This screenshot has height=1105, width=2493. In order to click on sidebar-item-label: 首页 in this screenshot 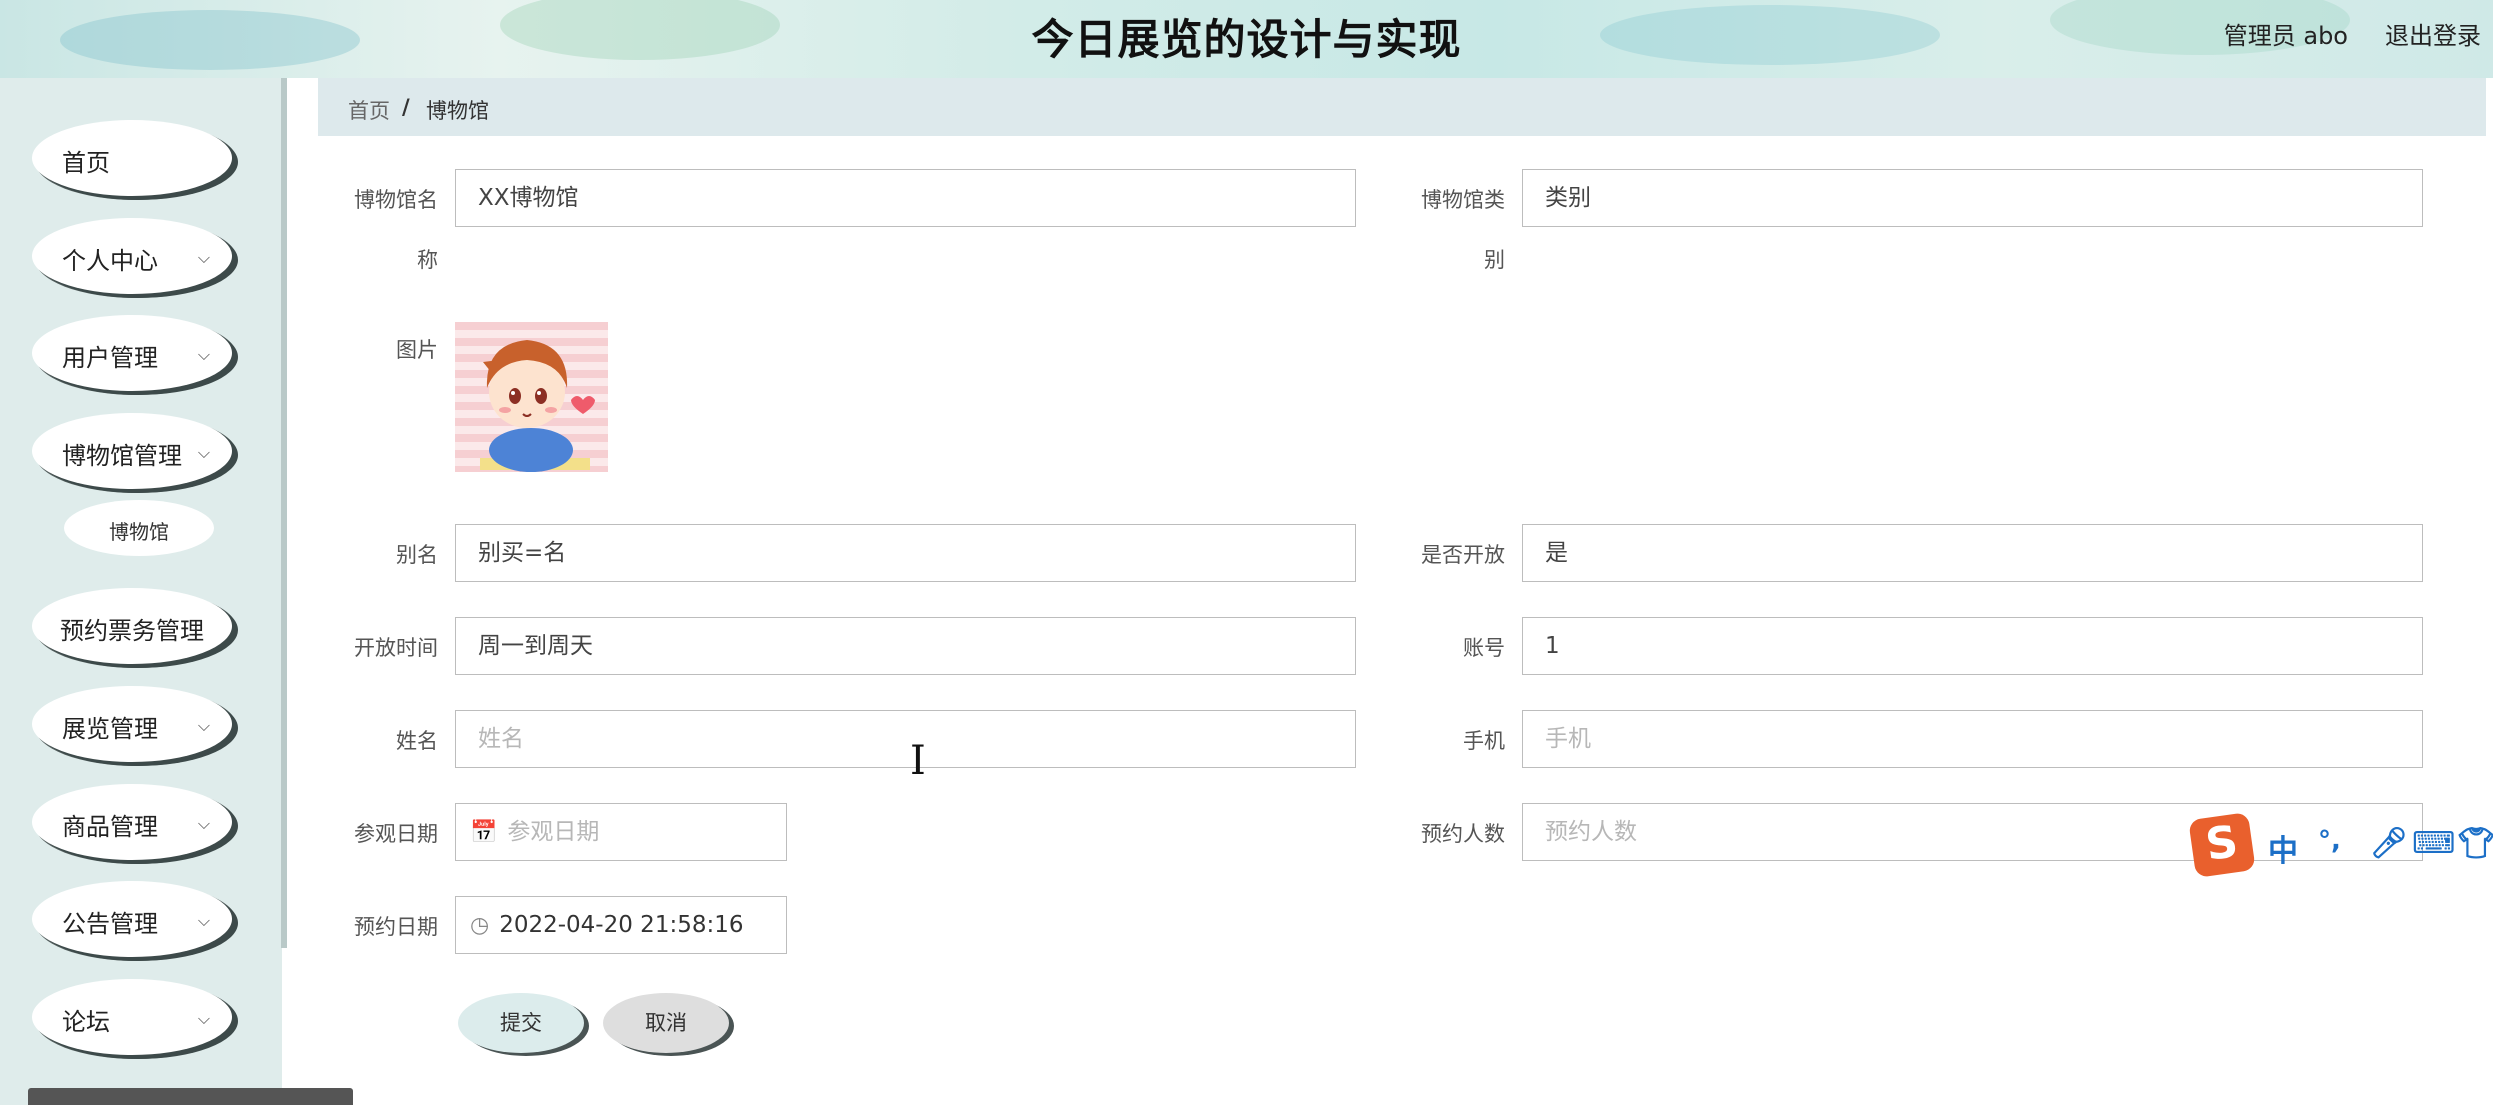, I will do `click(86, 163)`.